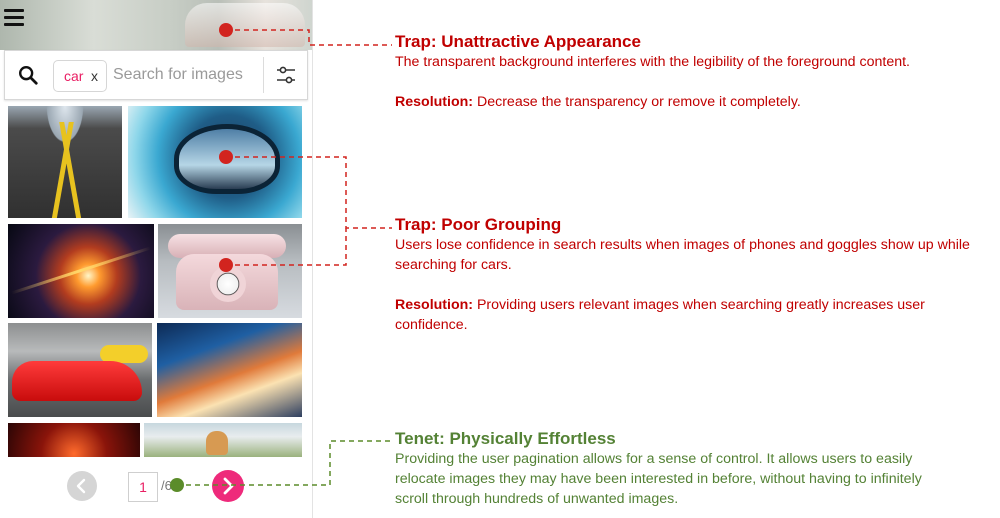  I want to click on page-total: /6, so click(166, 485).